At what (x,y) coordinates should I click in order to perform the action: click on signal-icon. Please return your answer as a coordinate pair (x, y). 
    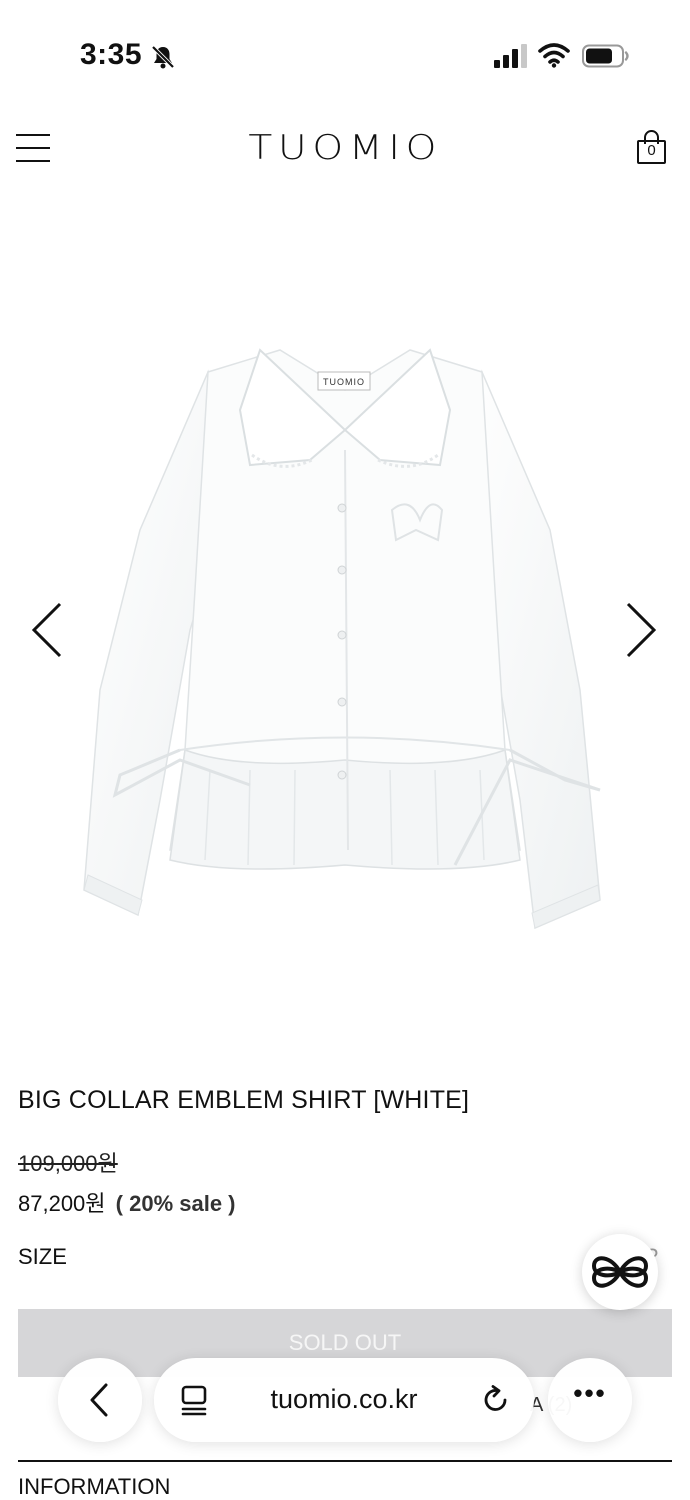
    Looking at the image, I should click on (510, 56).